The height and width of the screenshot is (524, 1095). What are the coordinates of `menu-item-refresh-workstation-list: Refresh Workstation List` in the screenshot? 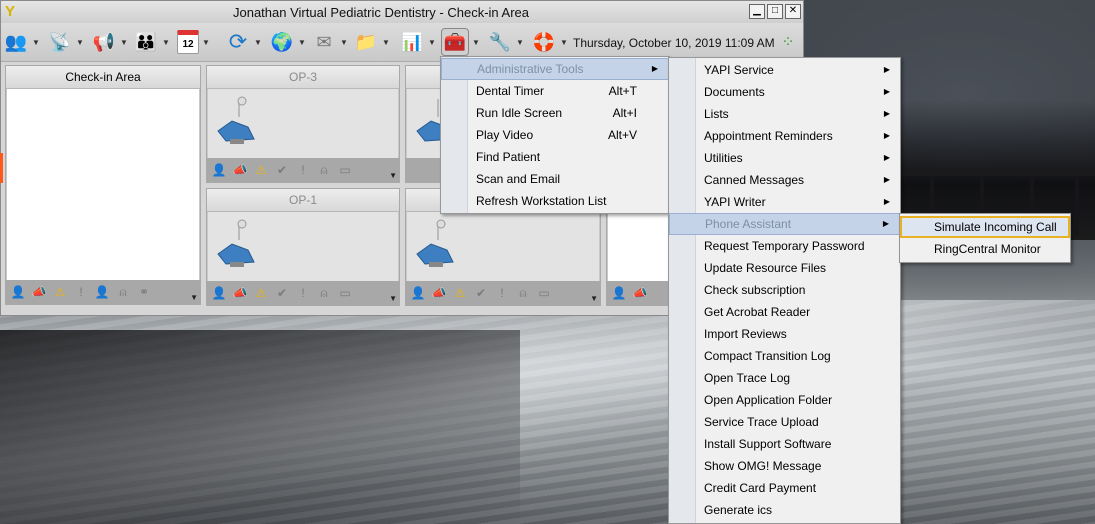 It's located at (555, 201).